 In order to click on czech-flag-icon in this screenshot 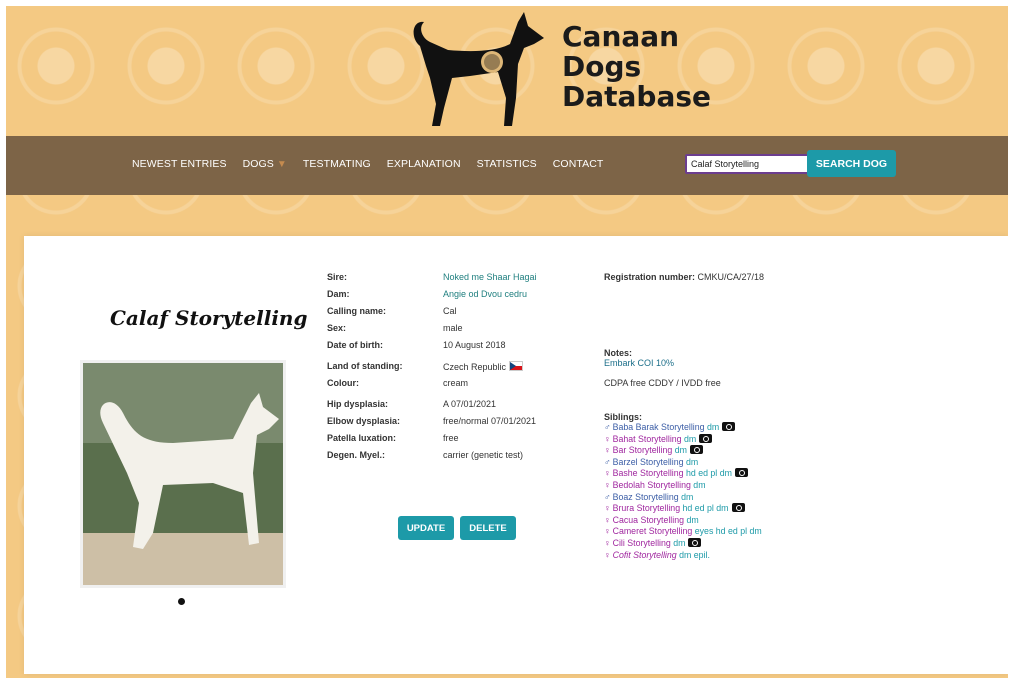, I will do `click(516, 366)`.